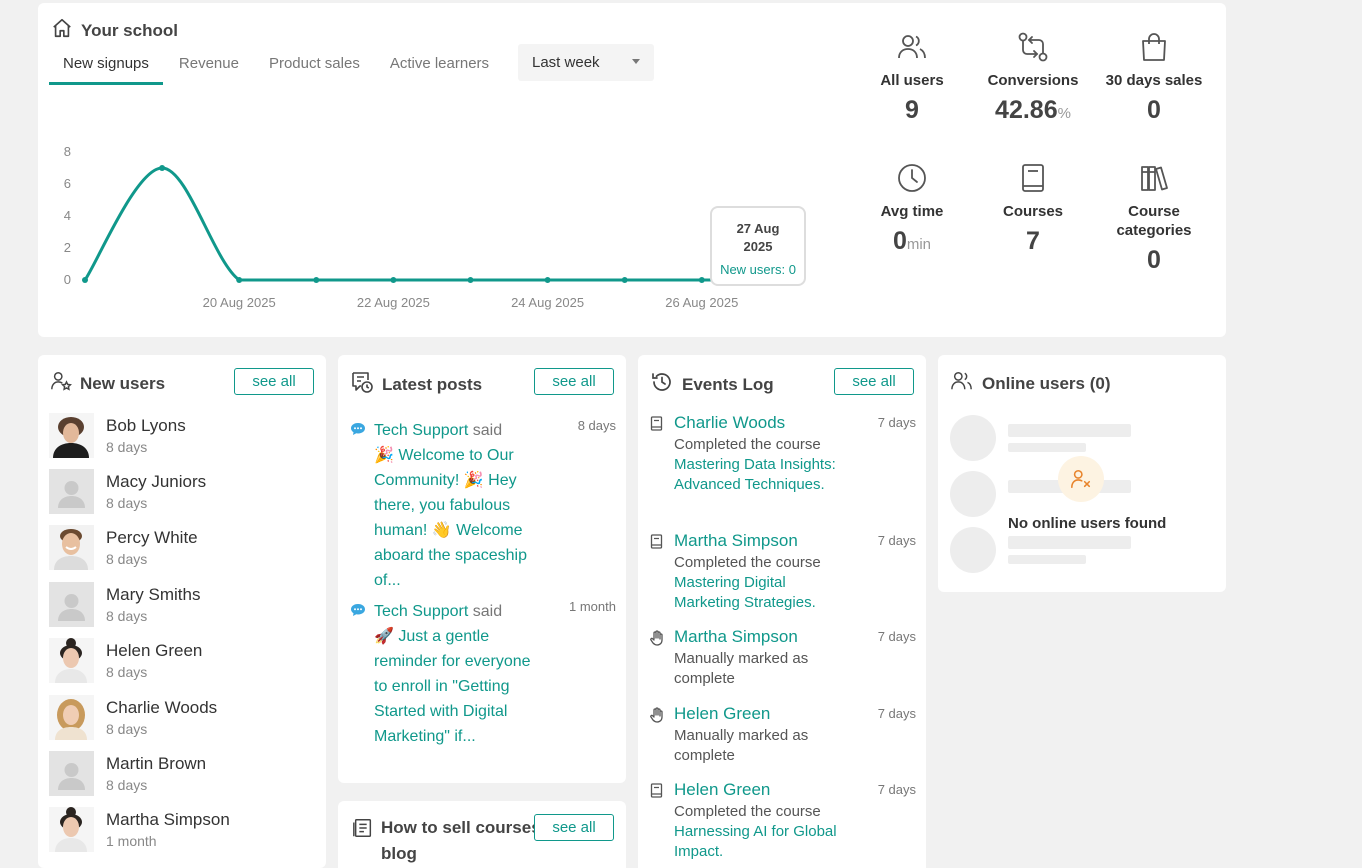 Image resolution: width=1362 pixels, height=868 pixels. I want to click on user-info: Percy White 8 days, so click(152, 547).